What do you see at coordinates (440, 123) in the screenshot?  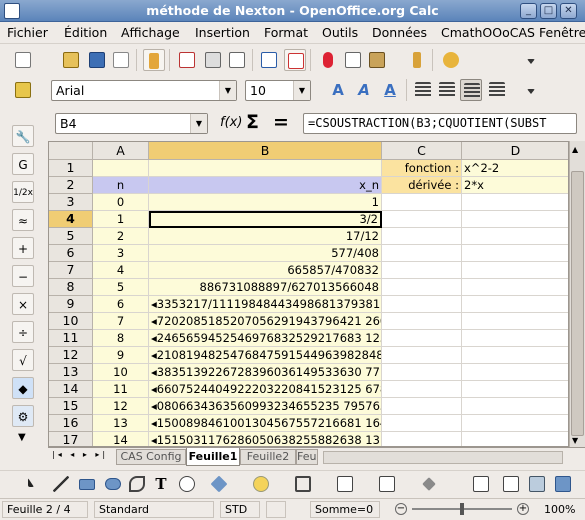 I see `formula-input: =CSOUSTRACTION(B3;CQUOTIENT(SUBST` at bounding box center [440, 123].